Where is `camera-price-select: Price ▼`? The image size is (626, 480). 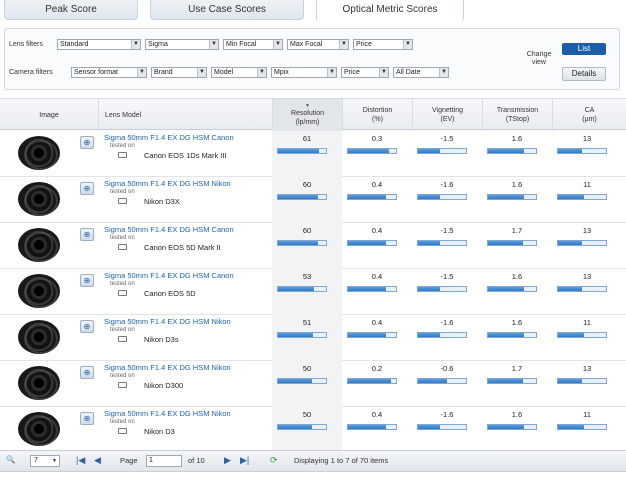
camera-price-select: Price ▼ is located at coordinates (365, 72).